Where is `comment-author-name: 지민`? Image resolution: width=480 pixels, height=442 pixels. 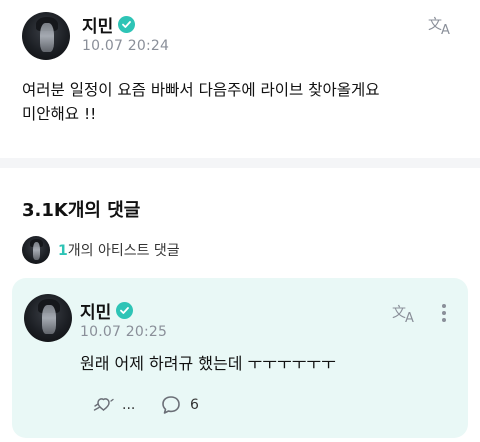 comment-author-name: 지민 is located at coordinates (95, 310).